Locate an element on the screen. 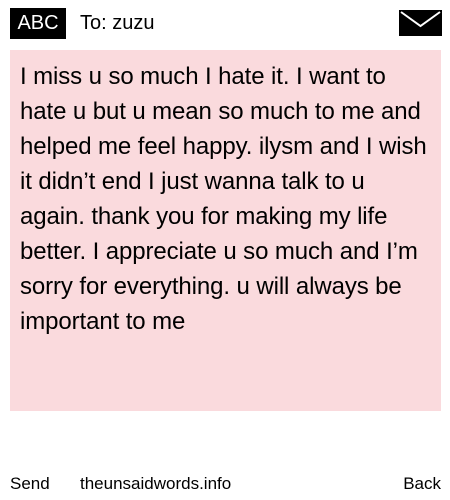  site-url: theunsaidwords.info is located at coordinates (156, 483).